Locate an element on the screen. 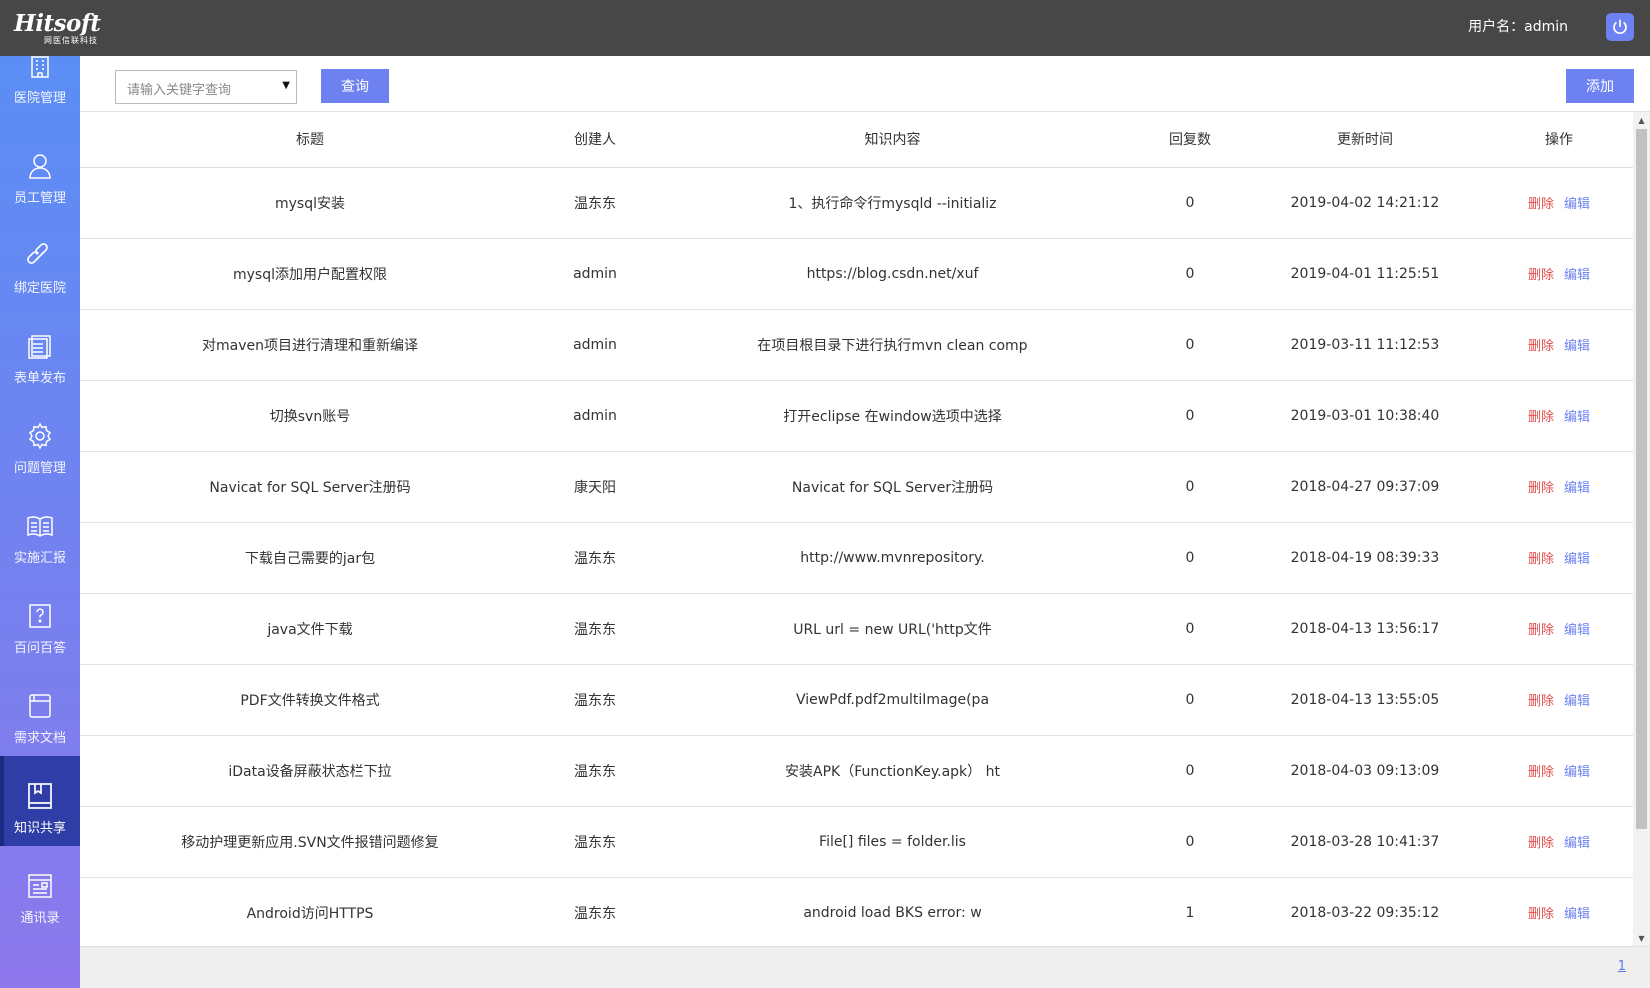  sidebar-item-requirements: 需求文档 is located at coordinates (40, 711).